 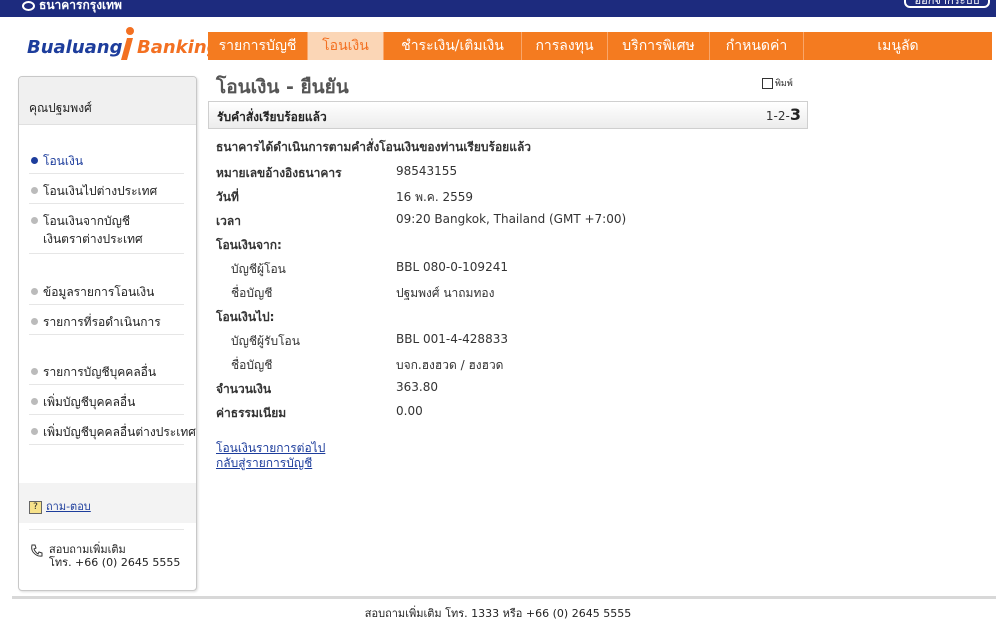 What do you see at coordinates (272, 117) in the screenshot?
I see `status-text: รับคำสั่งเรียบร้อยแล้ว` at bounding box center [272, 117].